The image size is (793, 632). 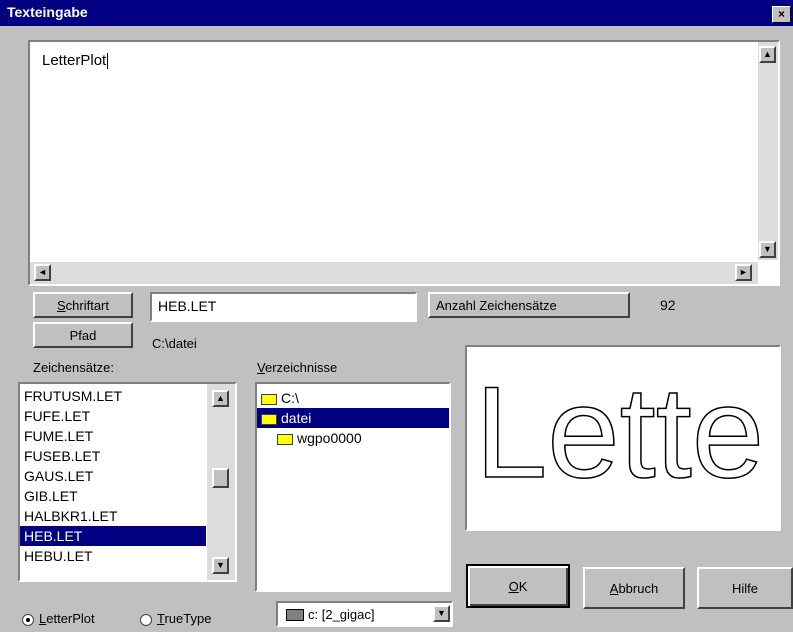 I want to click on directory-item: C:\, so click(x=353, y=398).